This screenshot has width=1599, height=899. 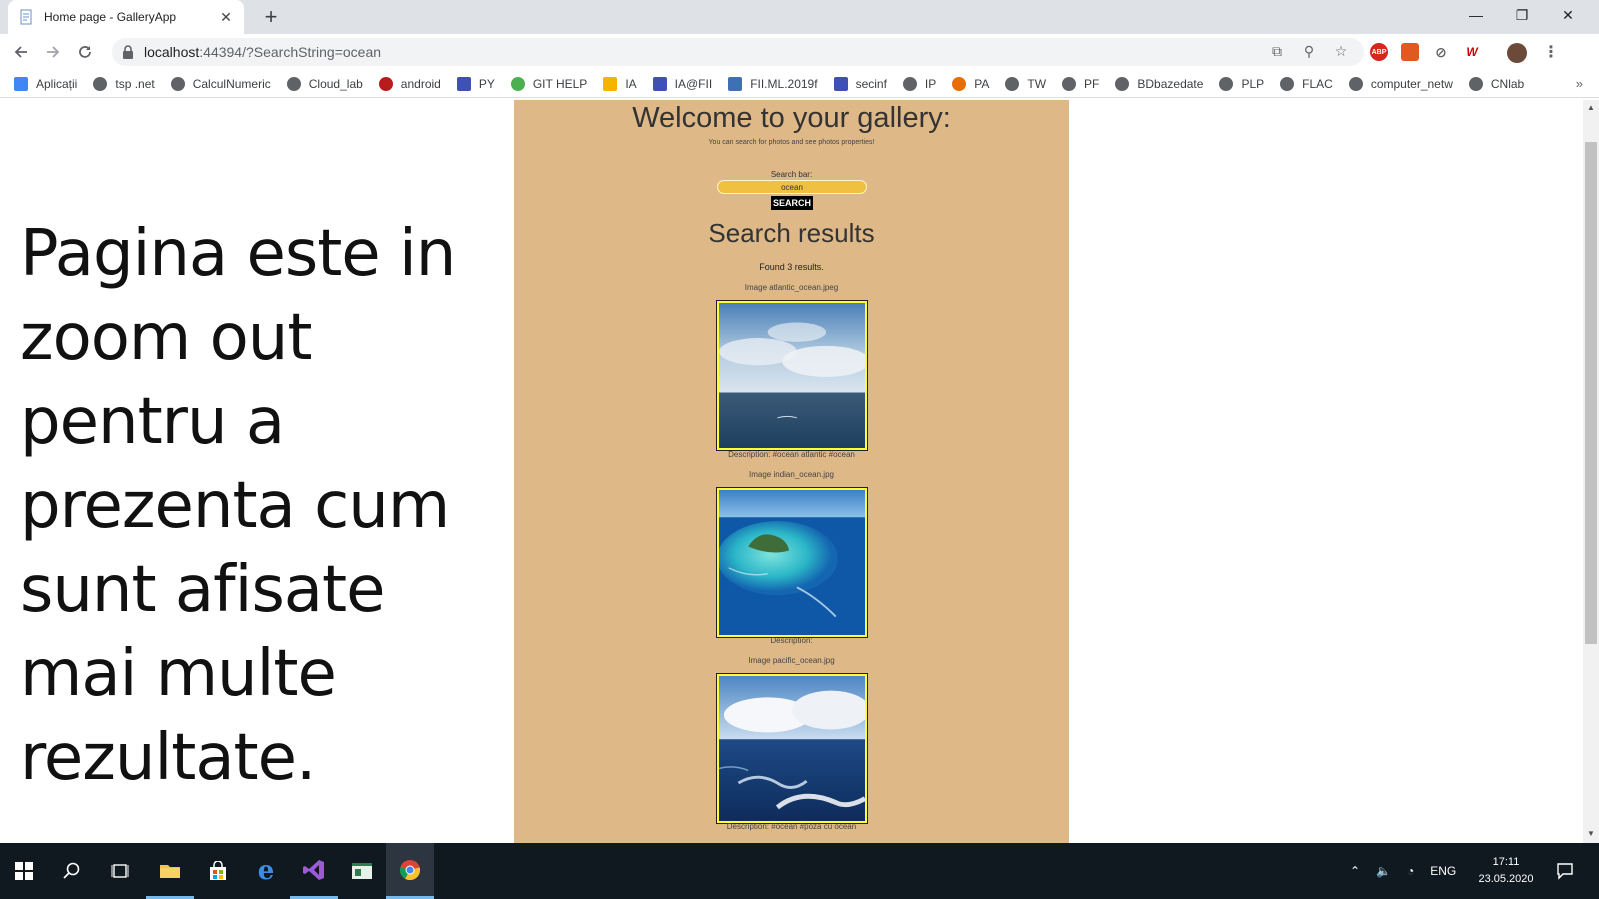 What do you see at coordinates (791, 454) in the screenshot?
I see `result-description: Description: #ocean atlantic #ocean` at bounding box center [791, 454].